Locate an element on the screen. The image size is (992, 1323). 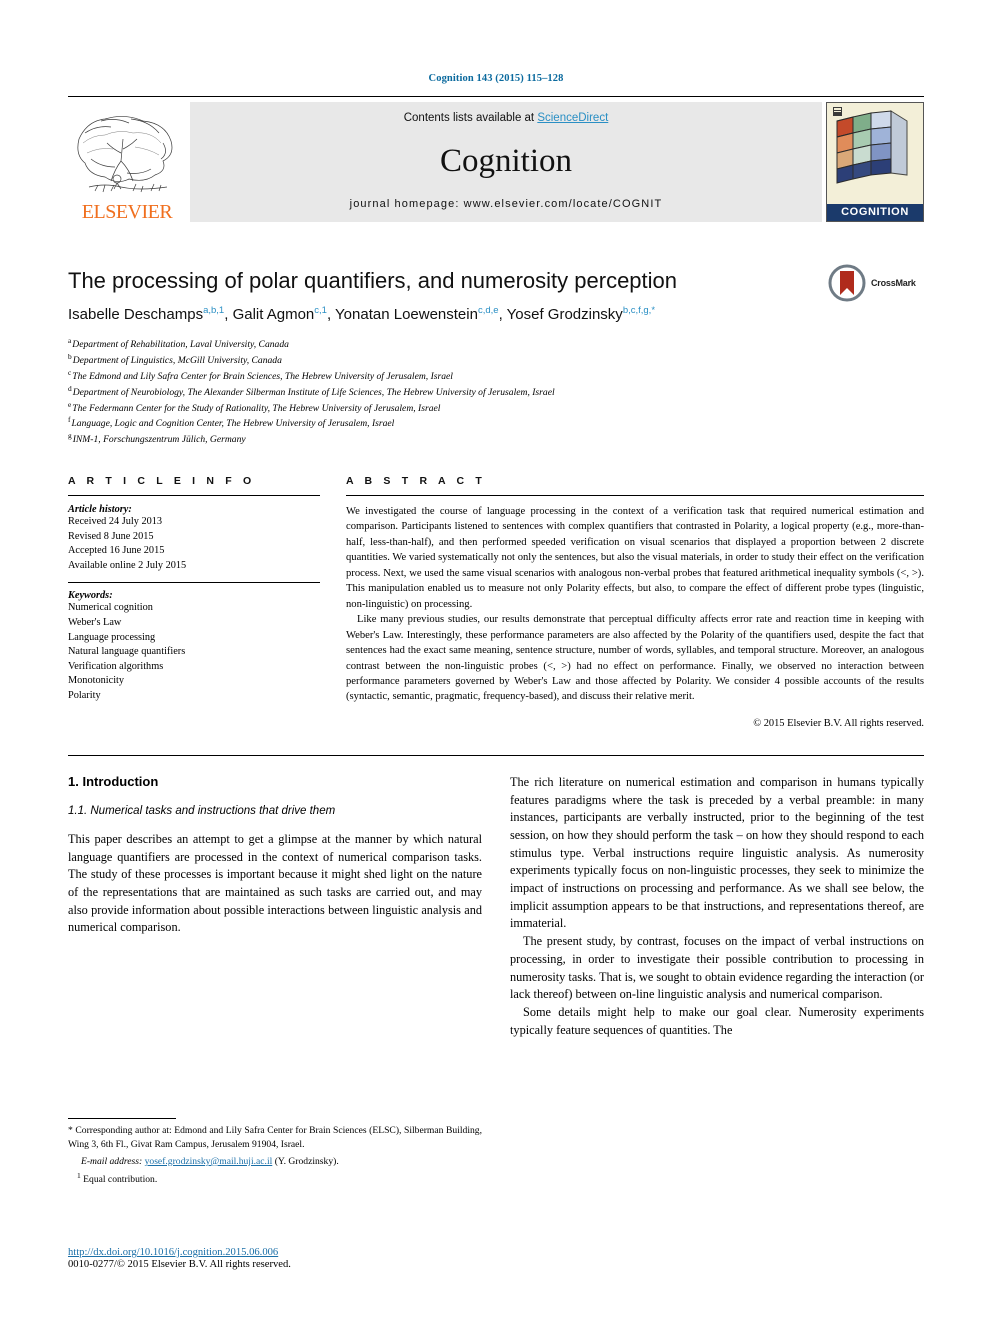
affiliation-marker: c is located at coordinates (70, 372).